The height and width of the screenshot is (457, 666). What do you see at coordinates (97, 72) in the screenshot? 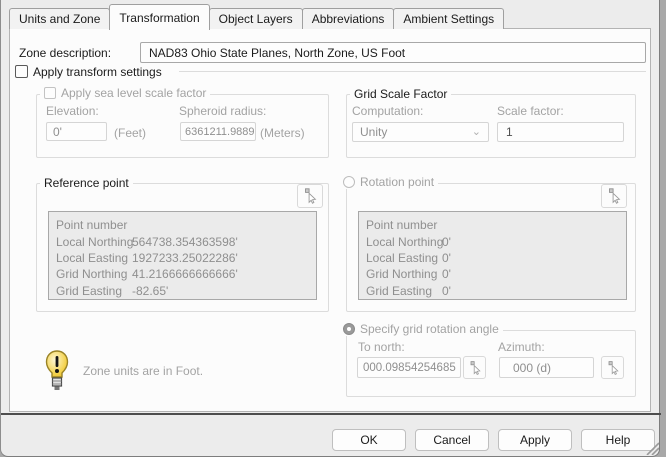
I see `apply-transform-label: Apply transform settings` at bounding box center [97, 72].